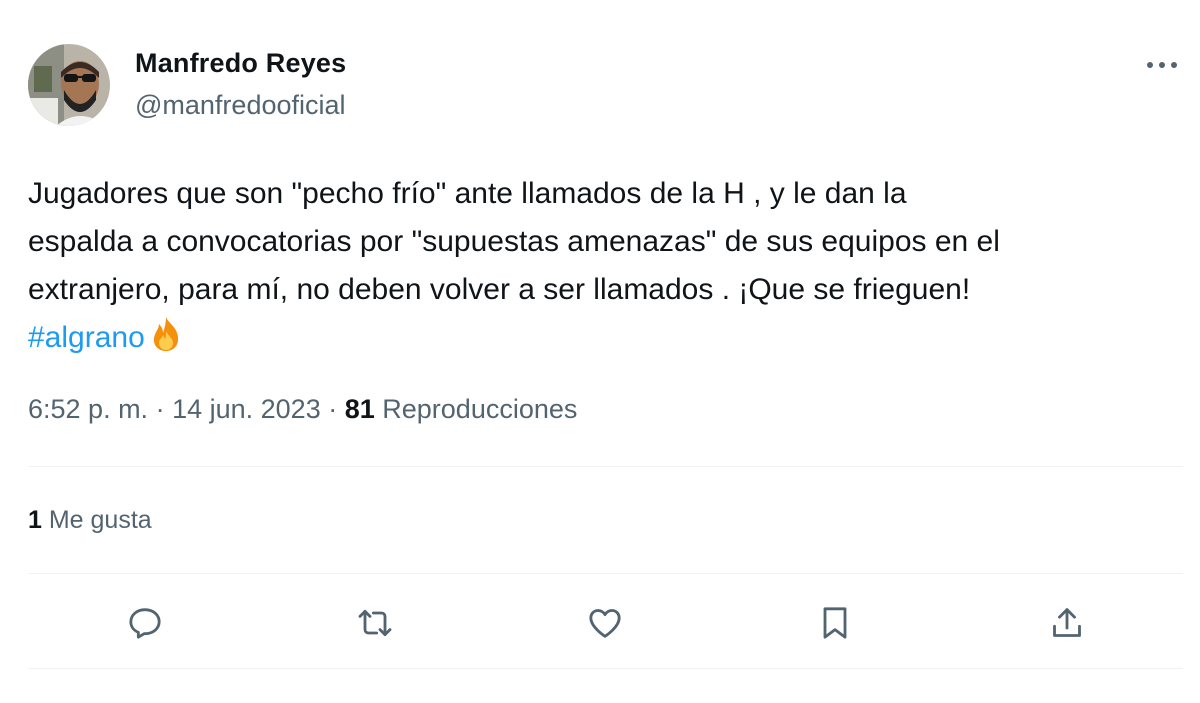  I want to click on bookmark-button, so click(835, 623).